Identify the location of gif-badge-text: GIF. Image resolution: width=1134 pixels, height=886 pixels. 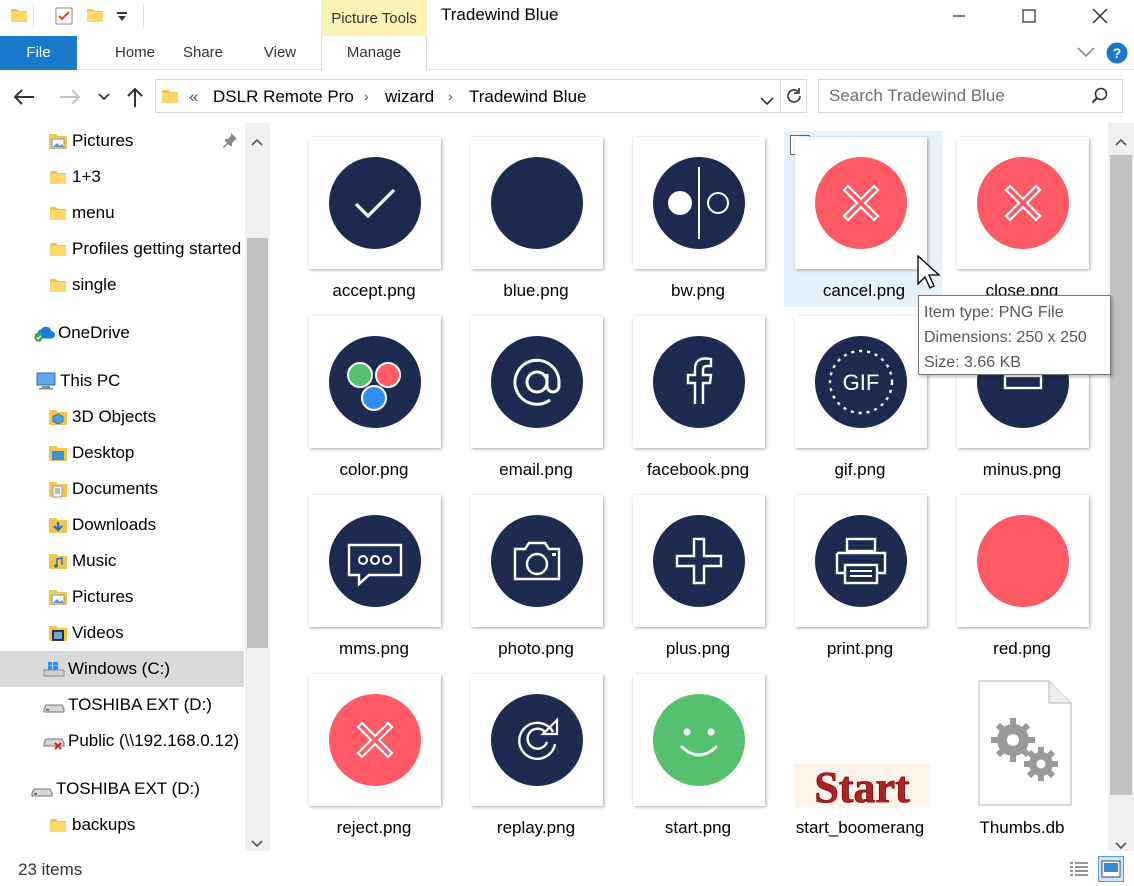
(861, 382).